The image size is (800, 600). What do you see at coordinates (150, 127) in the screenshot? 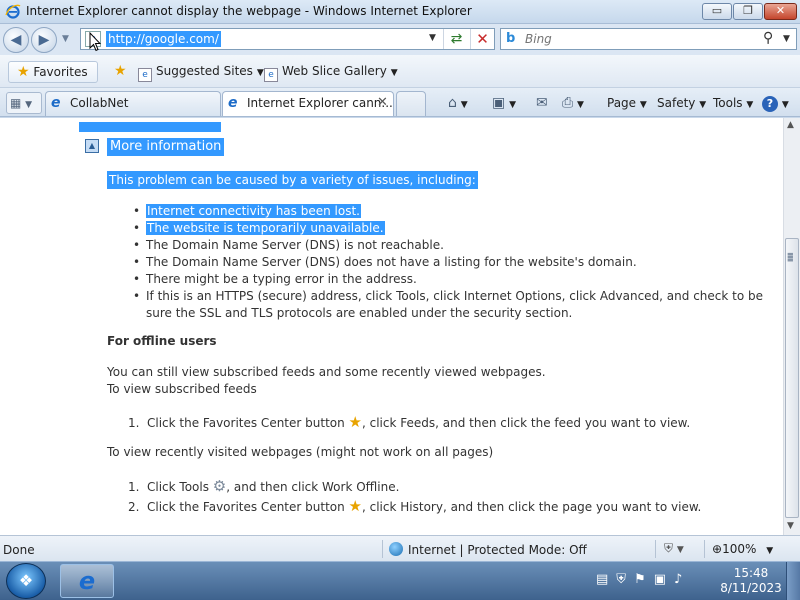
I see `text-selection-highlight` at bounding box center [150, 127].